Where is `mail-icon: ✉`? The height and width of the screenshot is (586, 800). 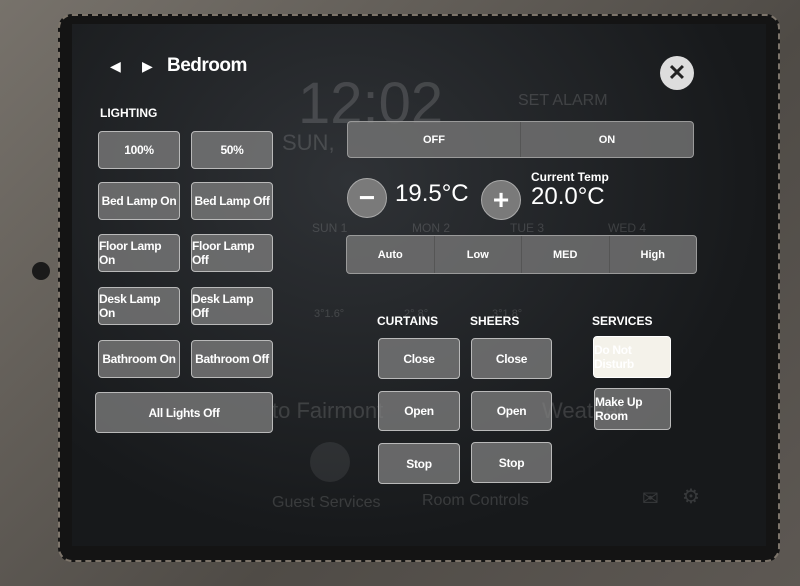
mail-icon: ✉ is located at coordinates (650, 498).